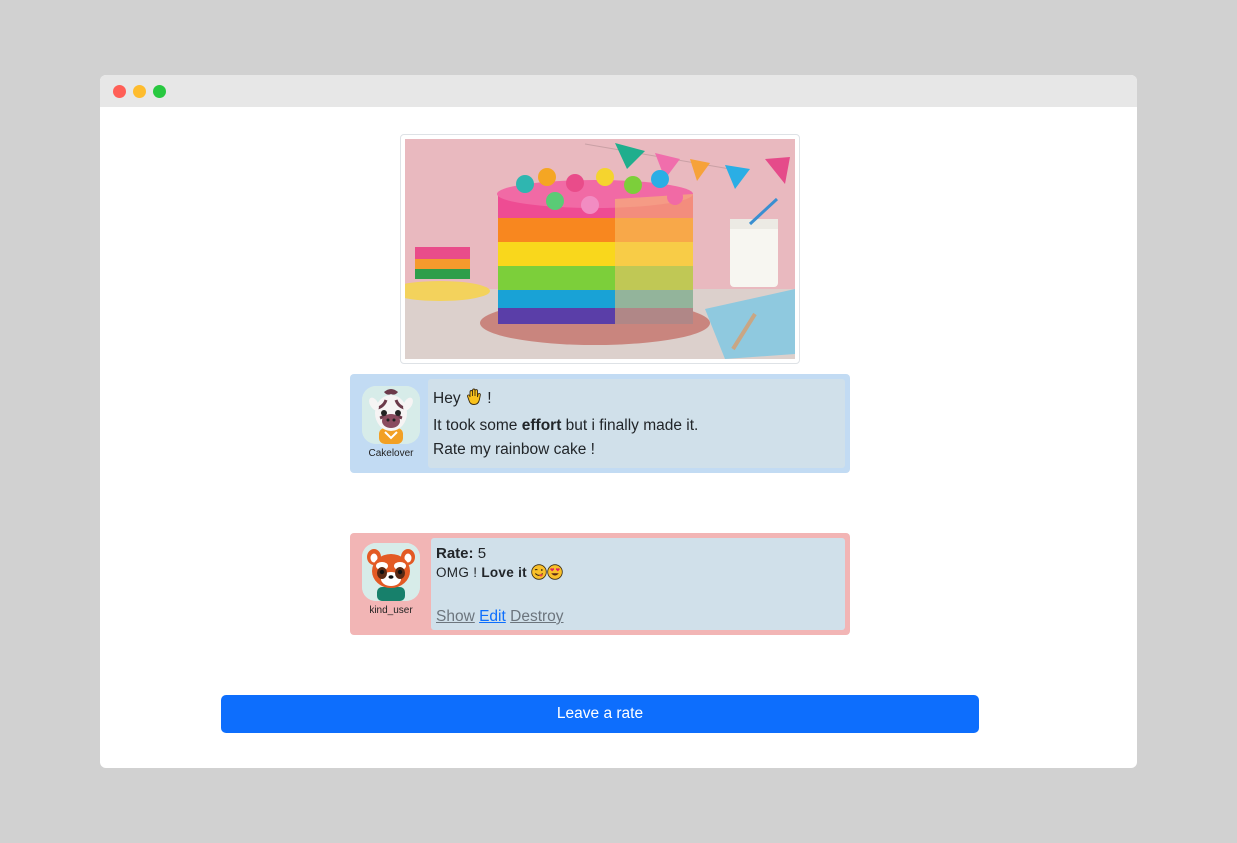  I want to click on show-link: Show, so click(455, 616).